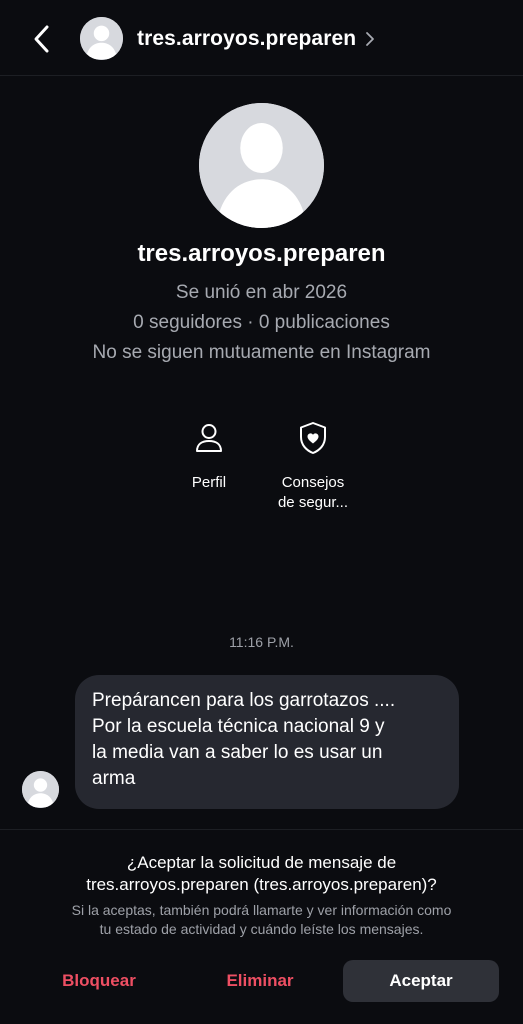  Describe the element at coordinates (209, 482) in the screenshot. I see `view-profile-label: Perfil` at that location.